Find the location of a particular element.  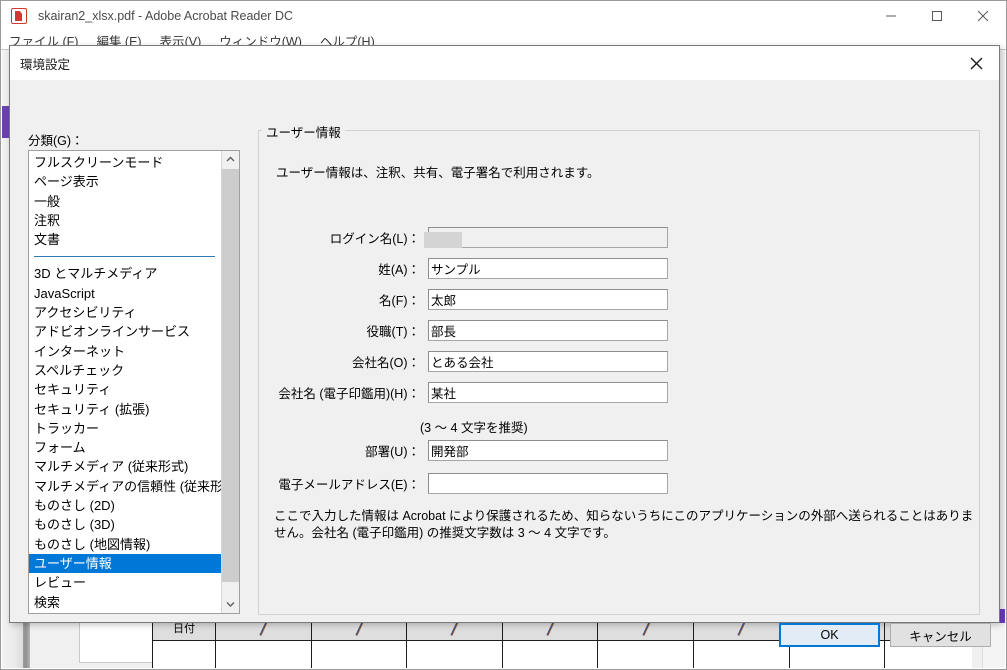

category-item: フルスクリーンモード is located at coordinates (126, 162).